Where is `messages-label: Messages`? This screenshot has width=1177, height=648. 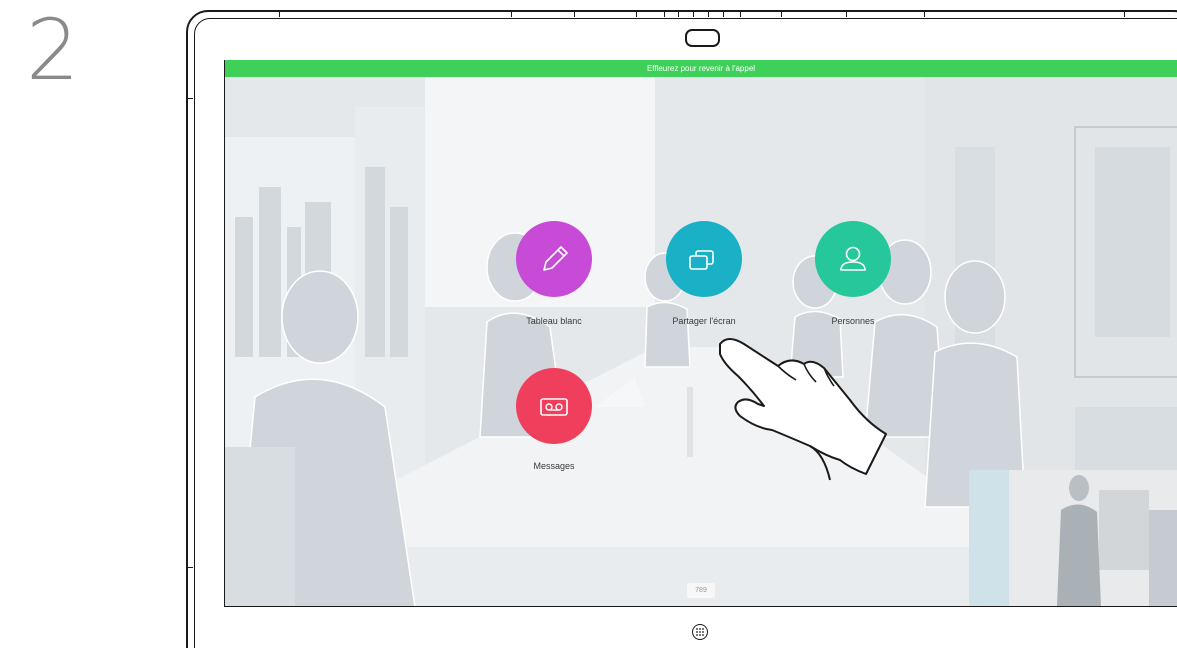
messages-label: Messages is located at coordinates (554, 466).